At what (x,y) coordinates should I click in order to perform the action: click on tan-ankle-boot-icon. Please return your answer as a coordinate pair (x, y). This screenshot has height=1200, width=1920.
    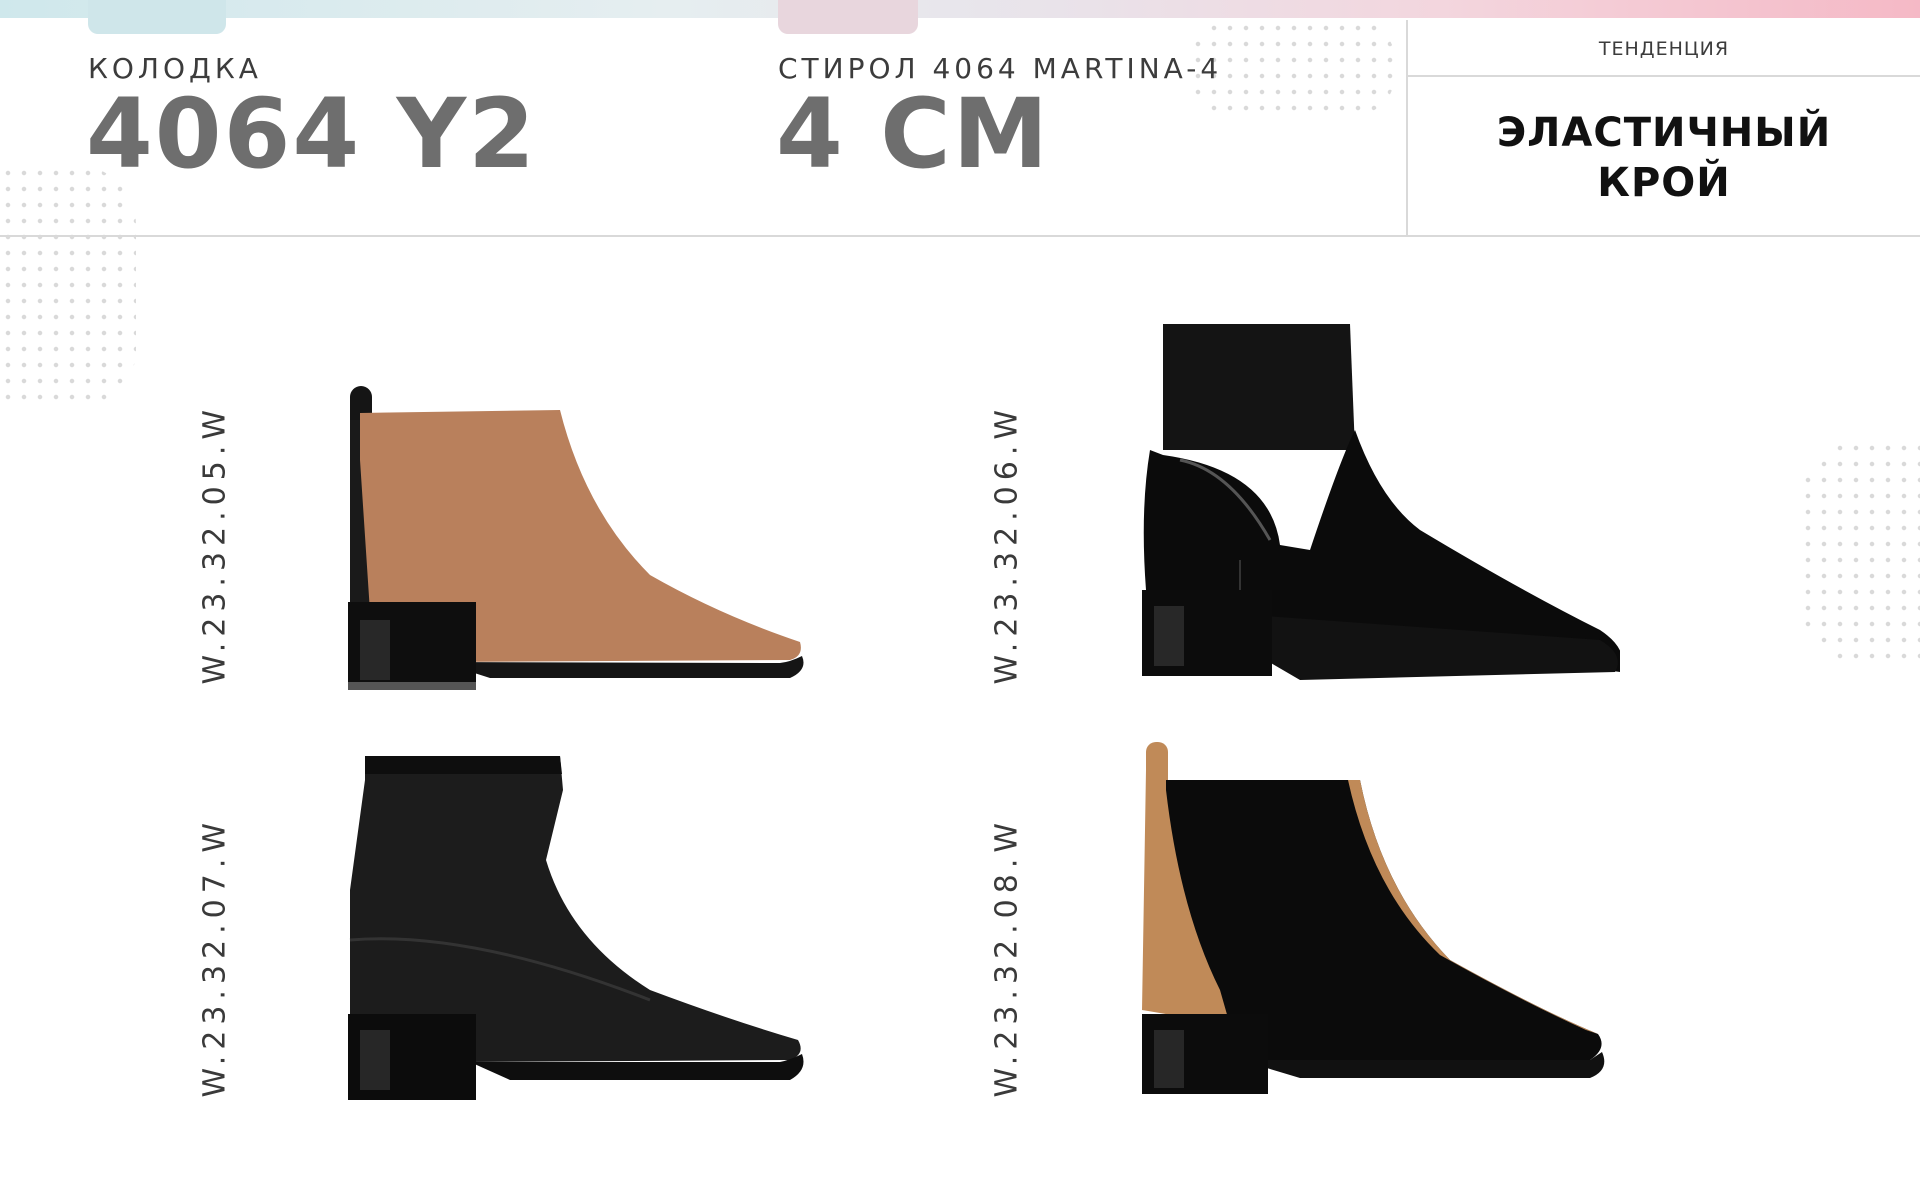
    Looking at the image, I should click on (576, 538).